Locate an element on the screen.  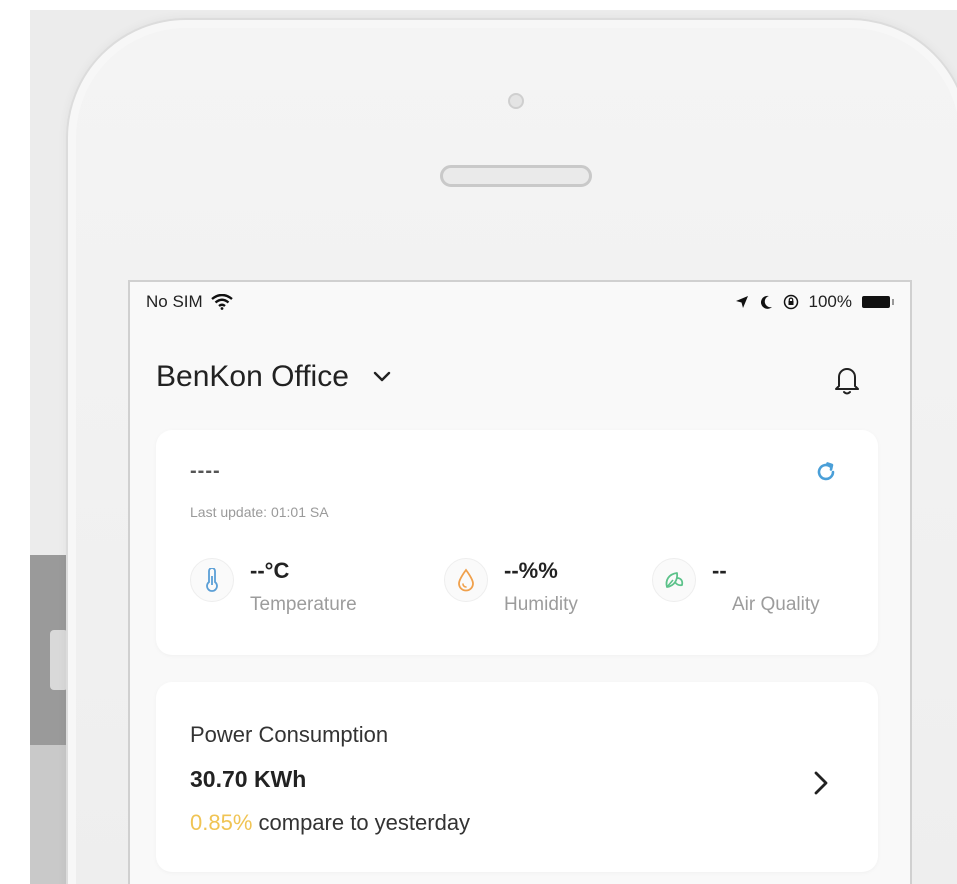
humidity-label: Humidity is located at coordinates (541, 604).